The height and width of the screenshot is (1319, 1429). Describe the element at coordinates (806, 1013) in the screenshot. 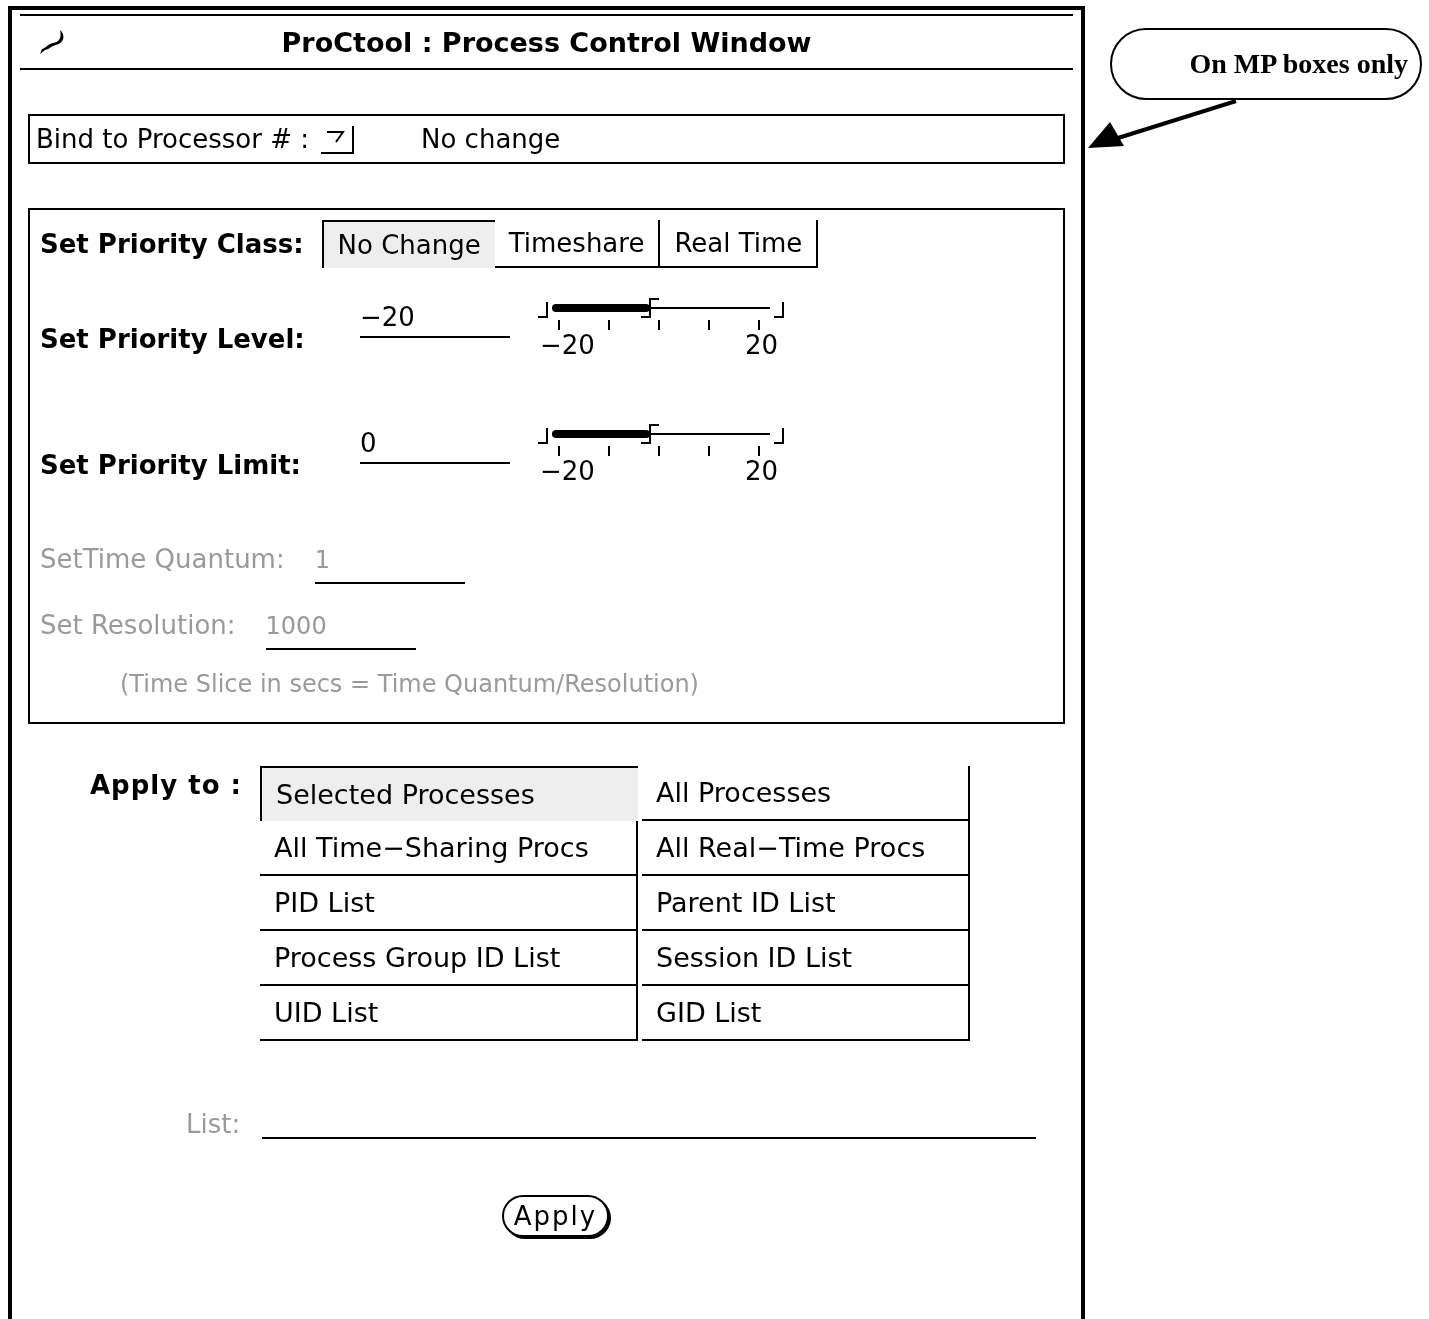

I see `apply-to-option: GID List` at that location.